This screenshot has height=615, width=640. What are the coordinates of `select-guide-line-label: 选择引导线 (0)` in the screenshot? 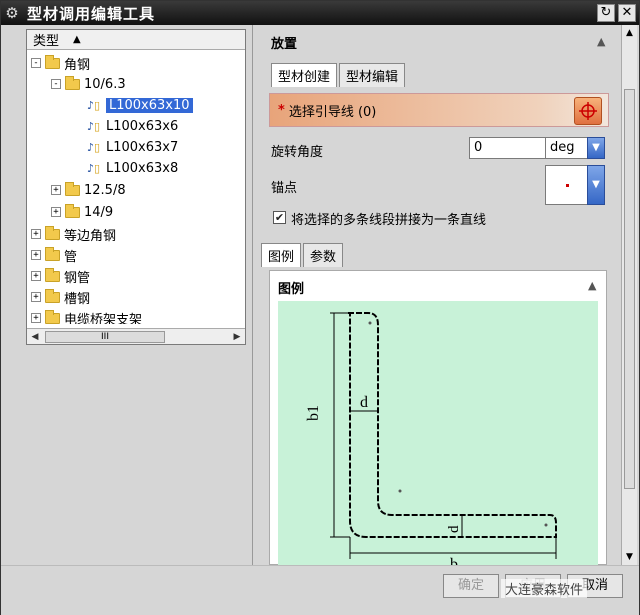 It's located at (332, 112).